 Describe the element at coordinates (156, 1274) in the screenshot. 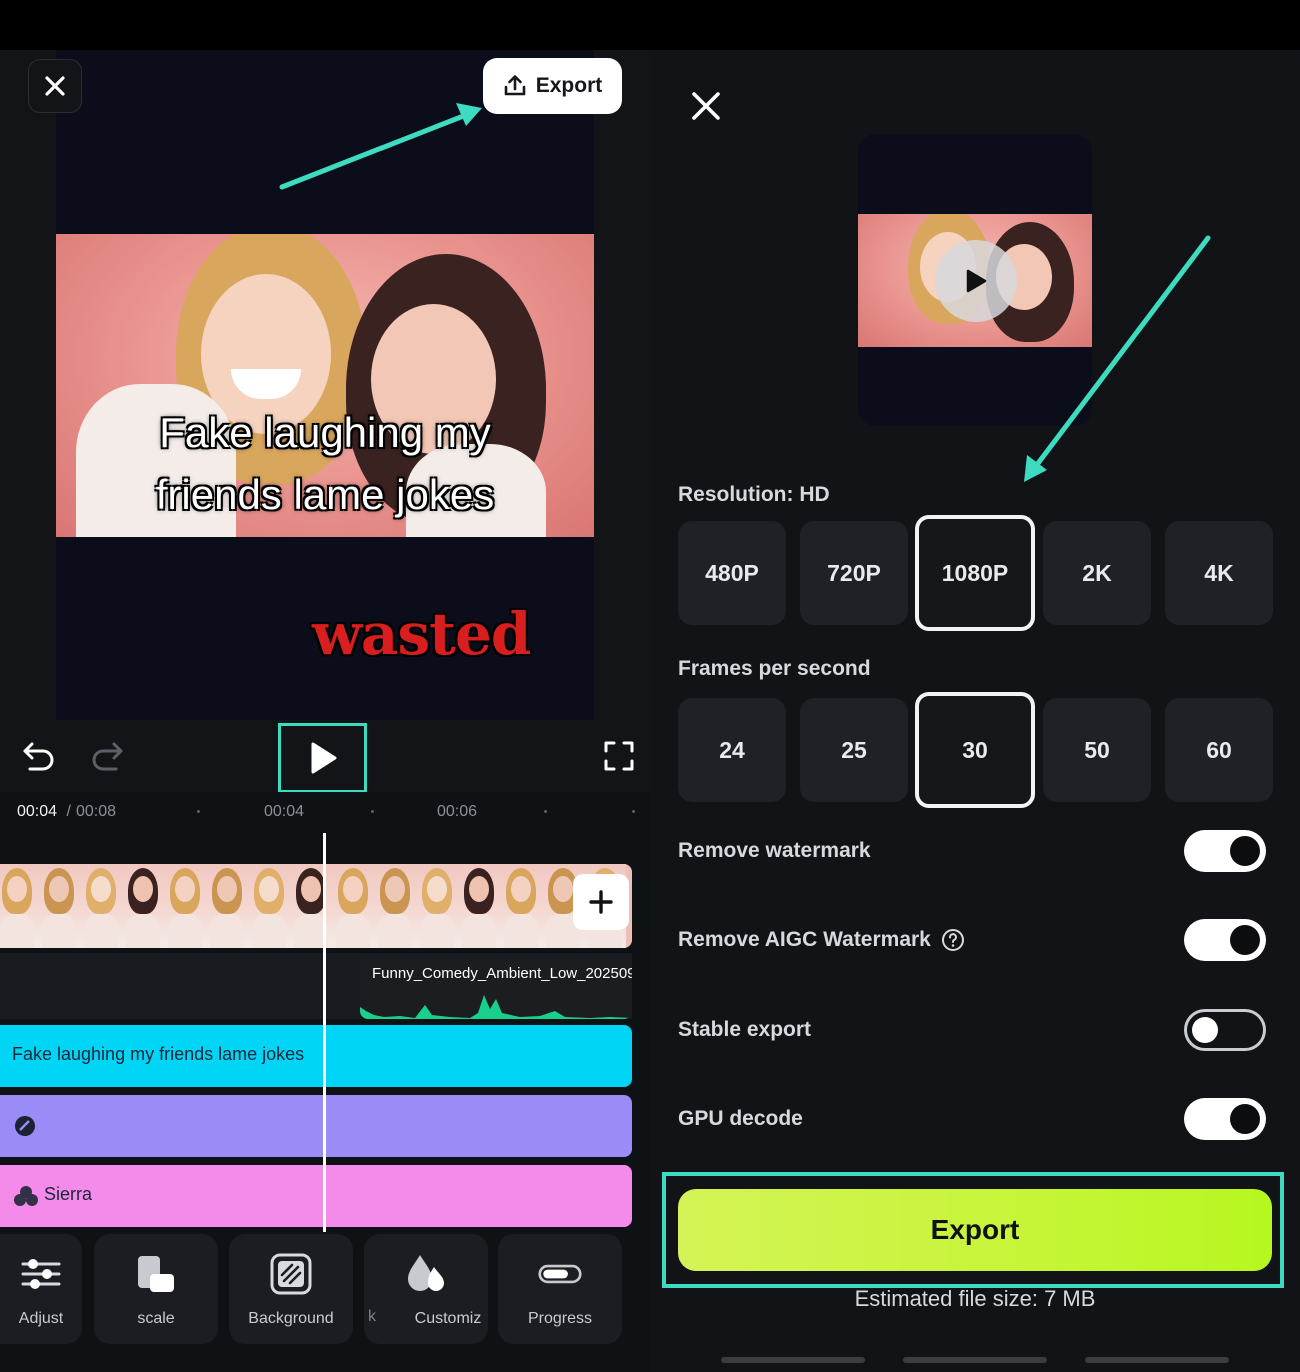

I see `scale-icon` at that location.